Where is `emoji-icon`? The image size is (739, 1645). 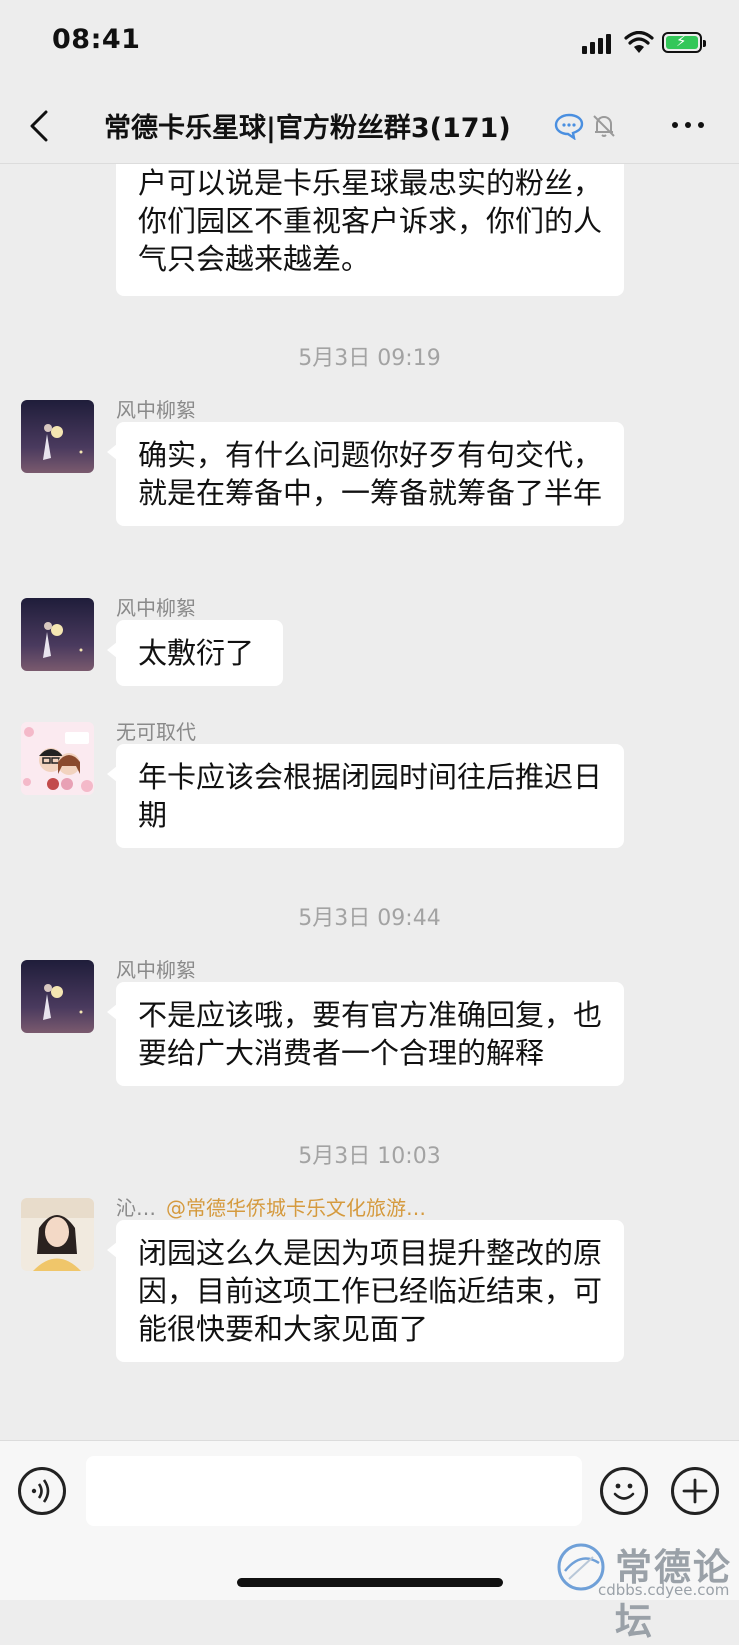 emoji-icon is located at coordinates (624, 1491).